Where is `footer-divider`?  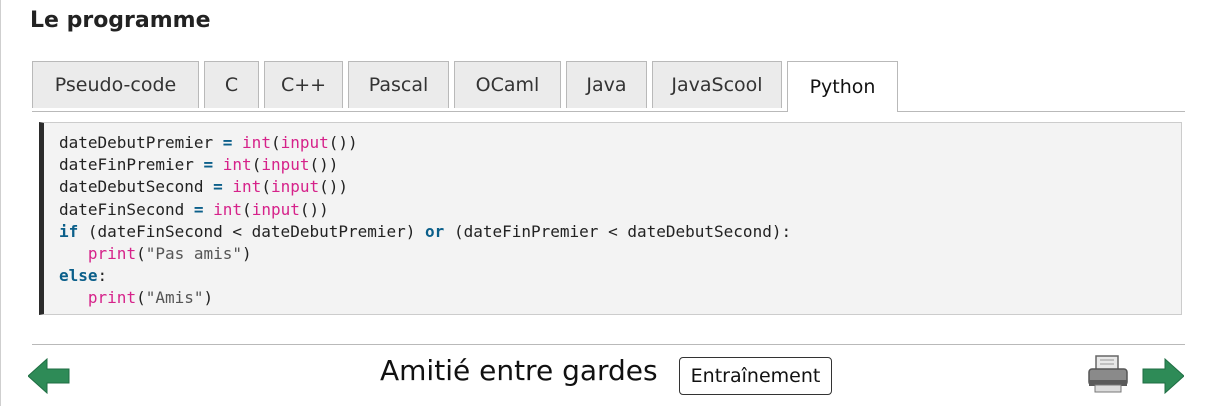 footer-divider is located at coordinates (608, 344).